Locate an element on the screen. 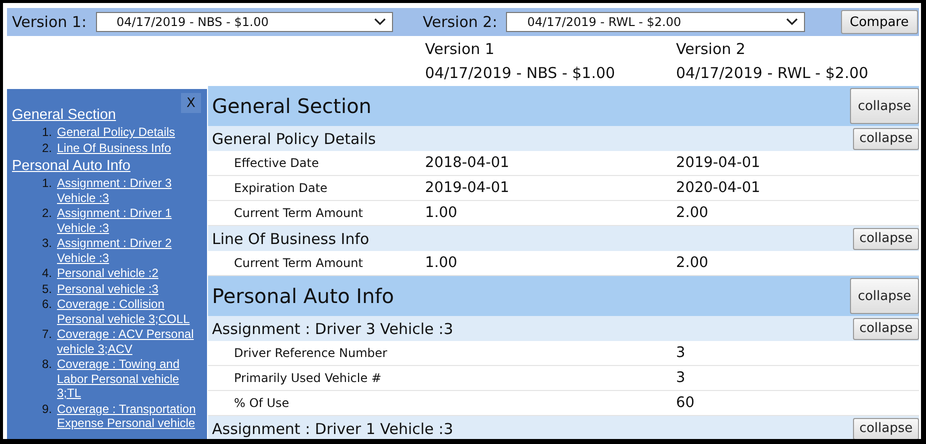 This screenshot has height=444, width=926. sidebar-link: Assignment : Driver 2 Vehicle :3 is located at coordinates (130, 250).